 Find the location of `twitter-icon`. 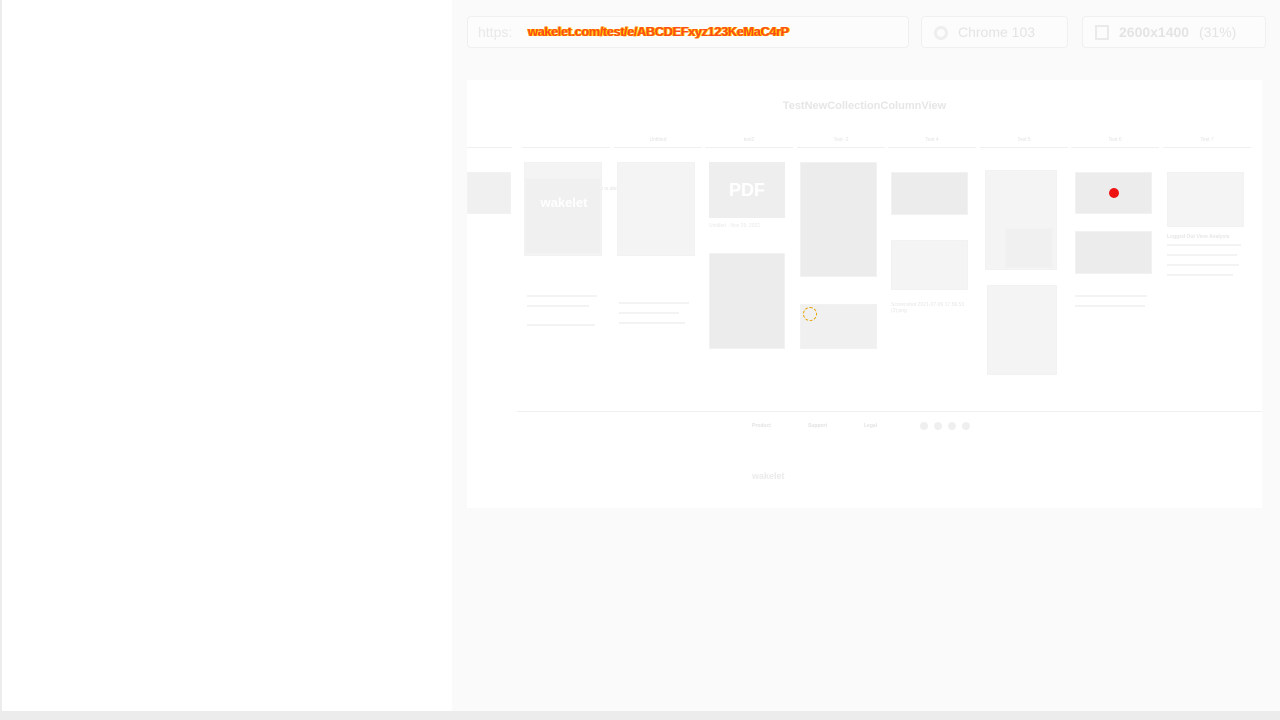

twitter-icon is located at coordinates (938, 426).